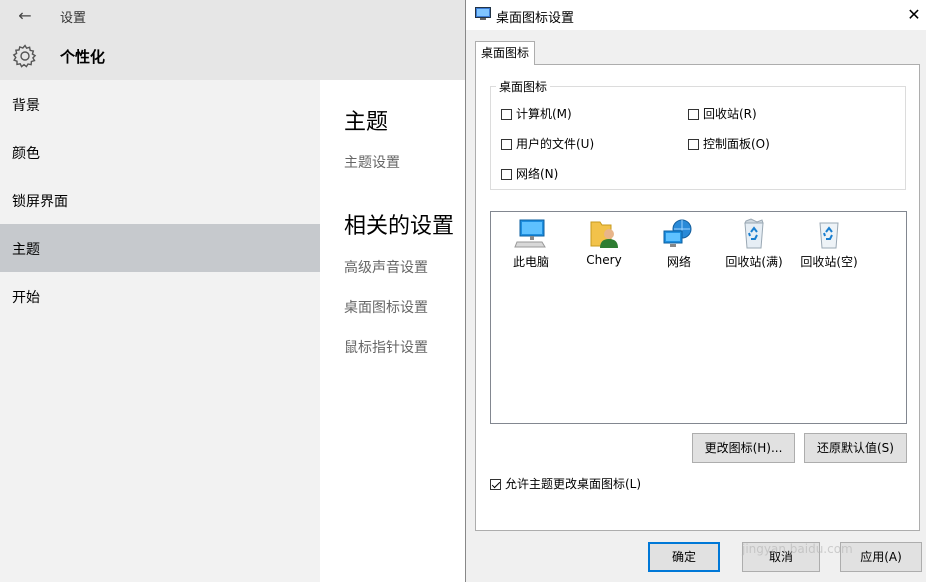  Describe the element at coordinates (399, 226) in the screenshot. I see `related-settings-heading: 相关的设置` at that location.